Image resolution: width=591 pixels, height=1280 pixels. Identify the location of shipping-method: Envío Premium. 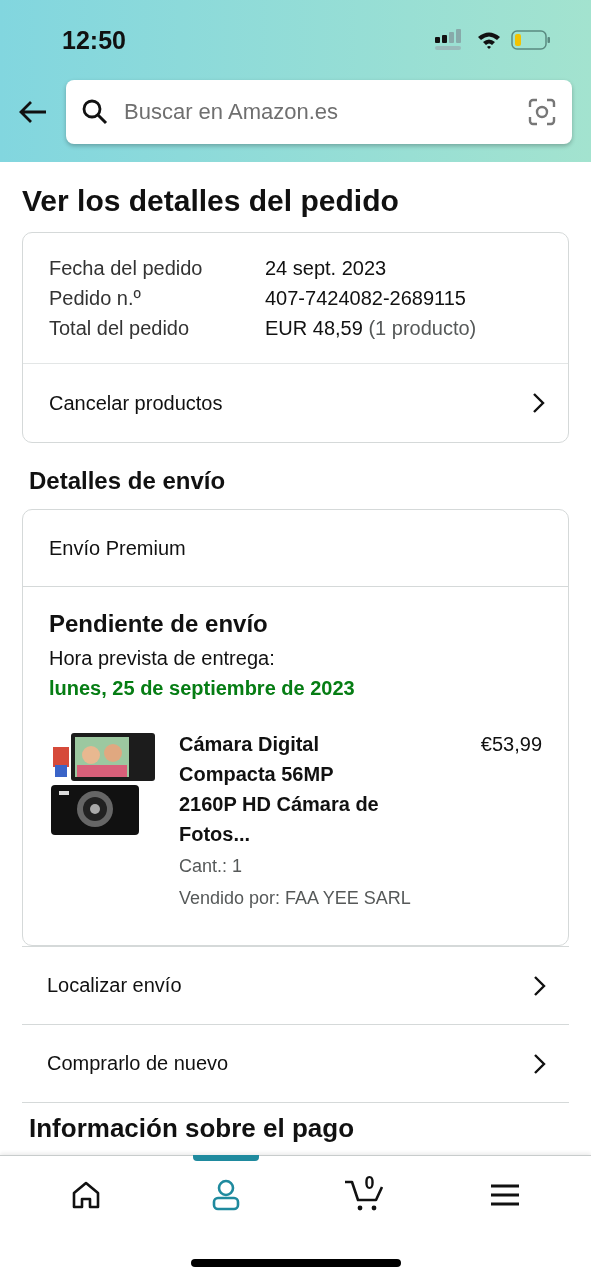
(295, 548).